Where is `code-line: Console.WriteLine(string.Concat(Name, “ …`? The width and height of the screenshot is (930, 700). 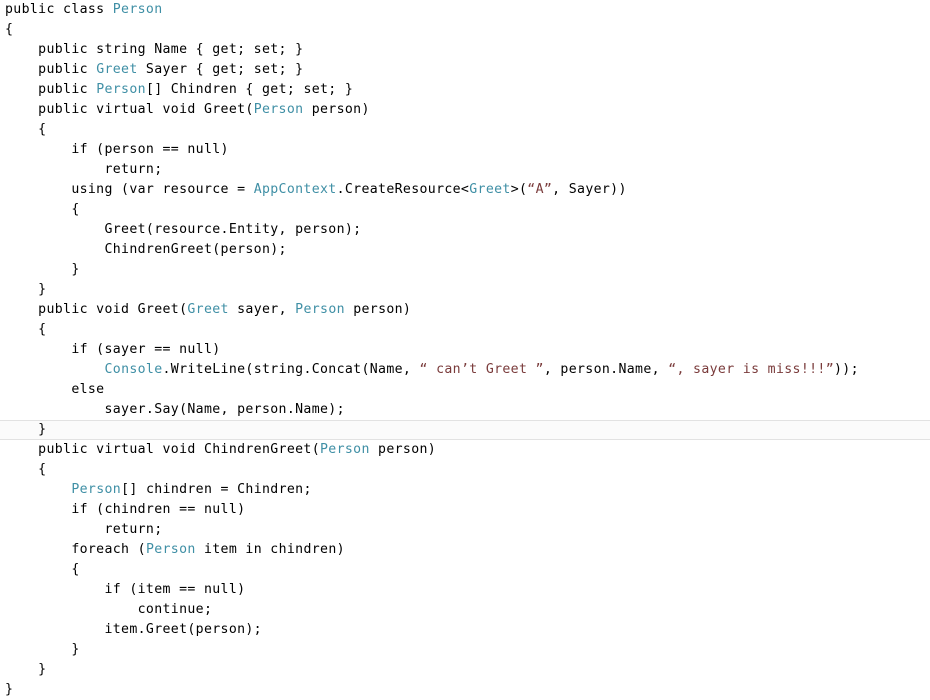 code-line: Console.WriteLine(string.Concat(Name, “ … is located at coordinates (465, 370).